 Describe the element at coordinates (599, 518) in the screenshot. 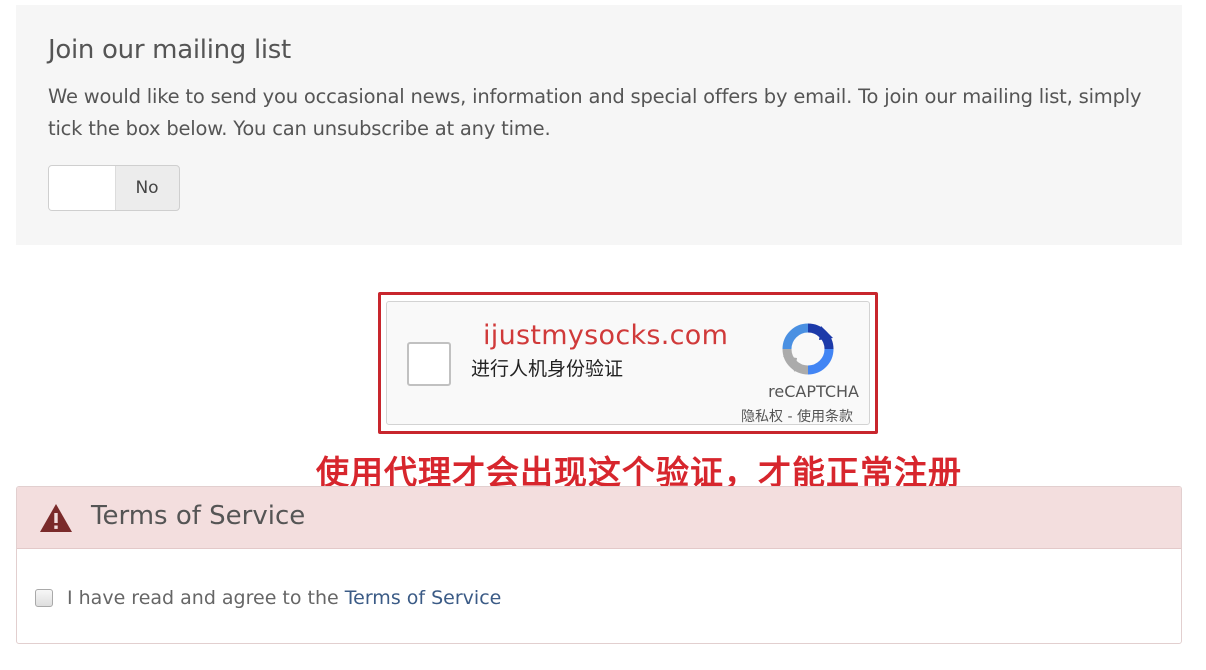

I see `tos-header: Terms of Service` at that location.